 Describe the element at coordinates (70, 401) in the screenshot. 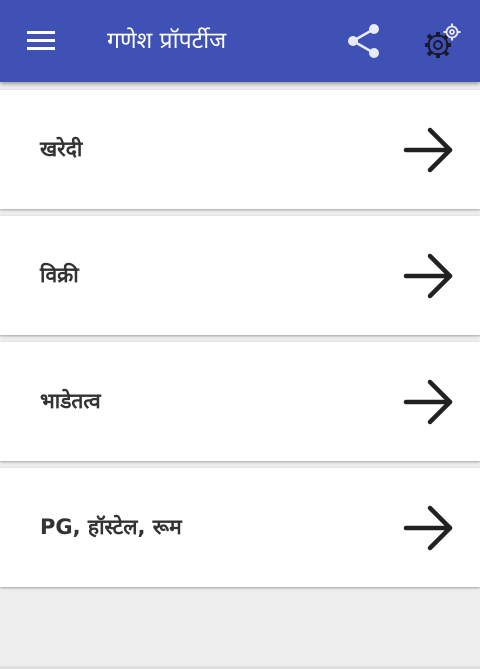

I see `list-item-label: भाडेतत्व` at that location.